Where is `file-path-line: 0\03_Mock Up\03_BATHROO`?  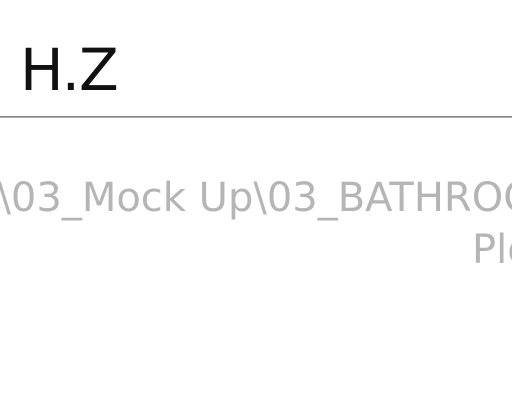 file-path-line: 0\03_Mock Up\03_BATHROO is located at coordinates (256, 198).